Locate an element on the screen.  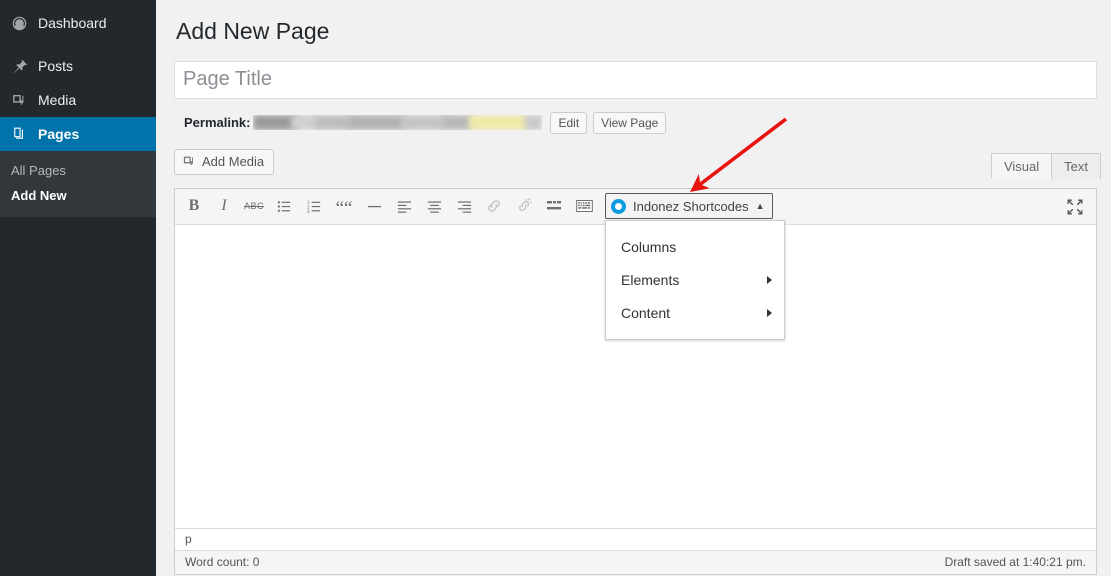
media-note-icon is located at coordinates (19, 100).